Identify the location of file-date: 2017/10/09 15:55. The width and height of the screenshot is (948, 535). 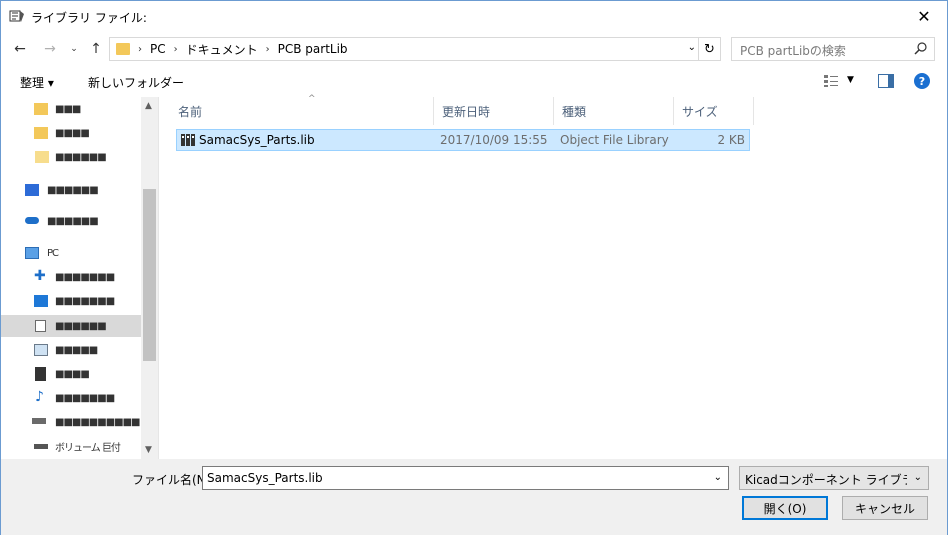
(494, 140).